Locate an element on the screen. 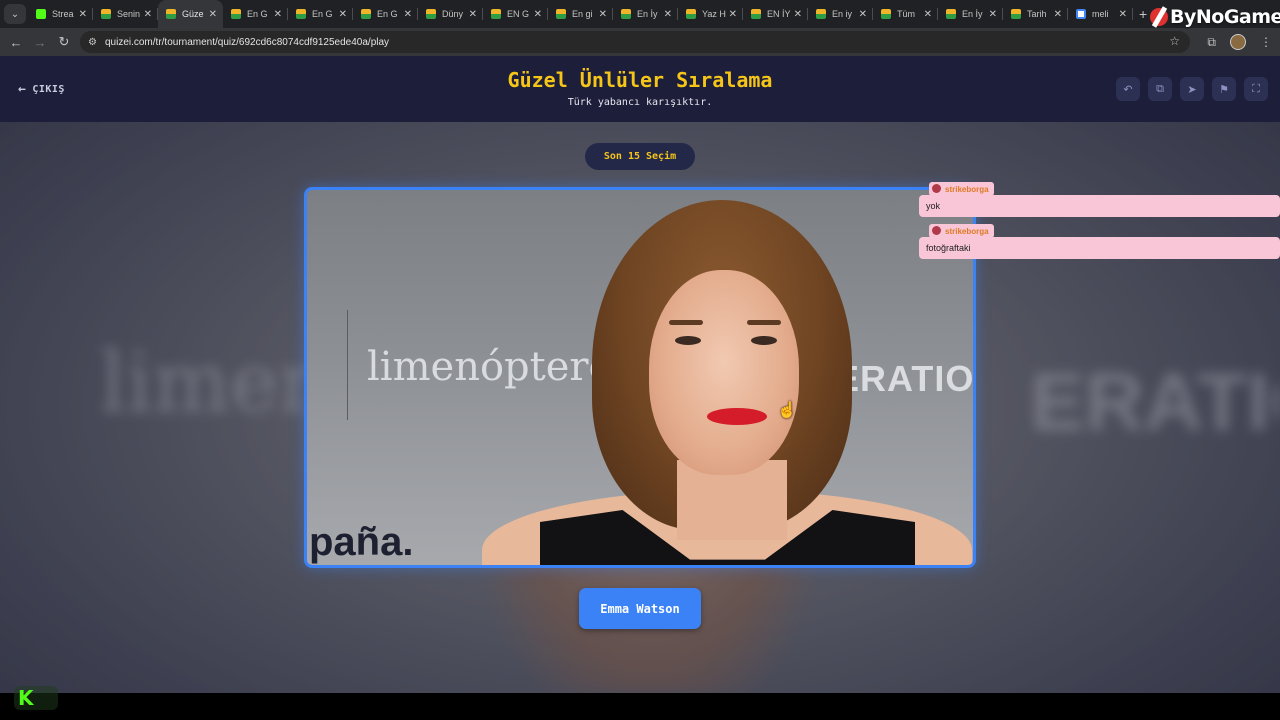  browser-tab: Tarih ✕ is located at coordinates (1035, 14).